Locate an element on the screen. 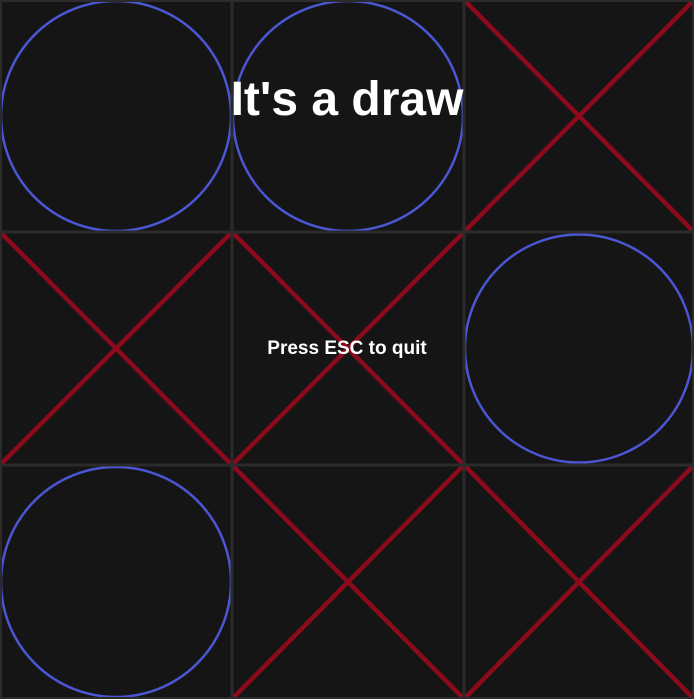 This screenshot has height=699, width=694. board-cell-r2c1 is located at coordinates (348, 582).